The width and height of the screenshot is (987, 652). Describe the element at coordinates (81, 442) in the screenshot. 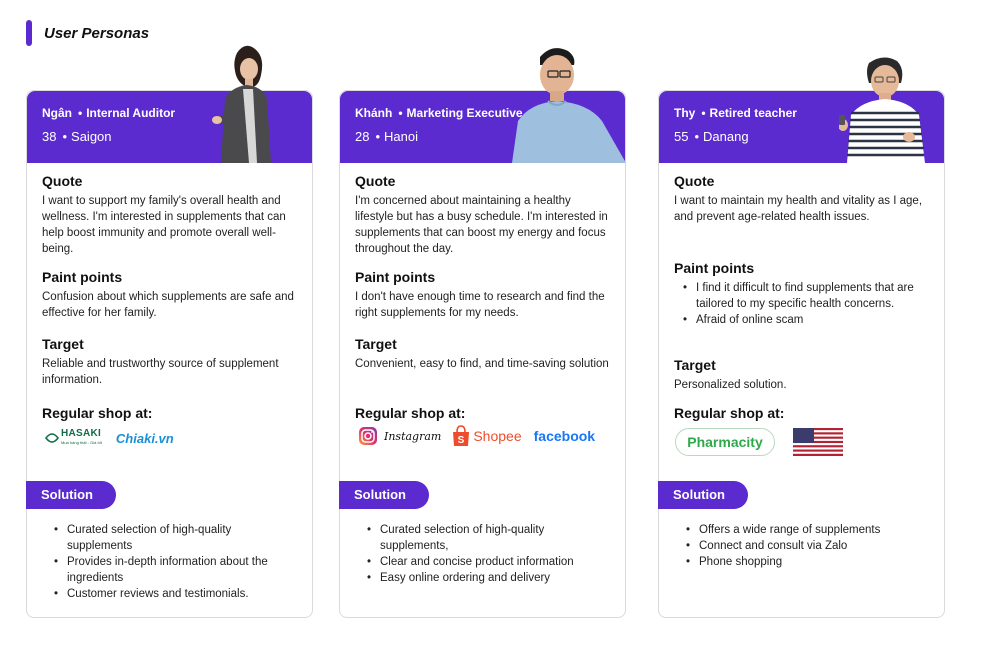

I see `hasaki-tagline: Mua hàng thật - Giá tốt` at that location.